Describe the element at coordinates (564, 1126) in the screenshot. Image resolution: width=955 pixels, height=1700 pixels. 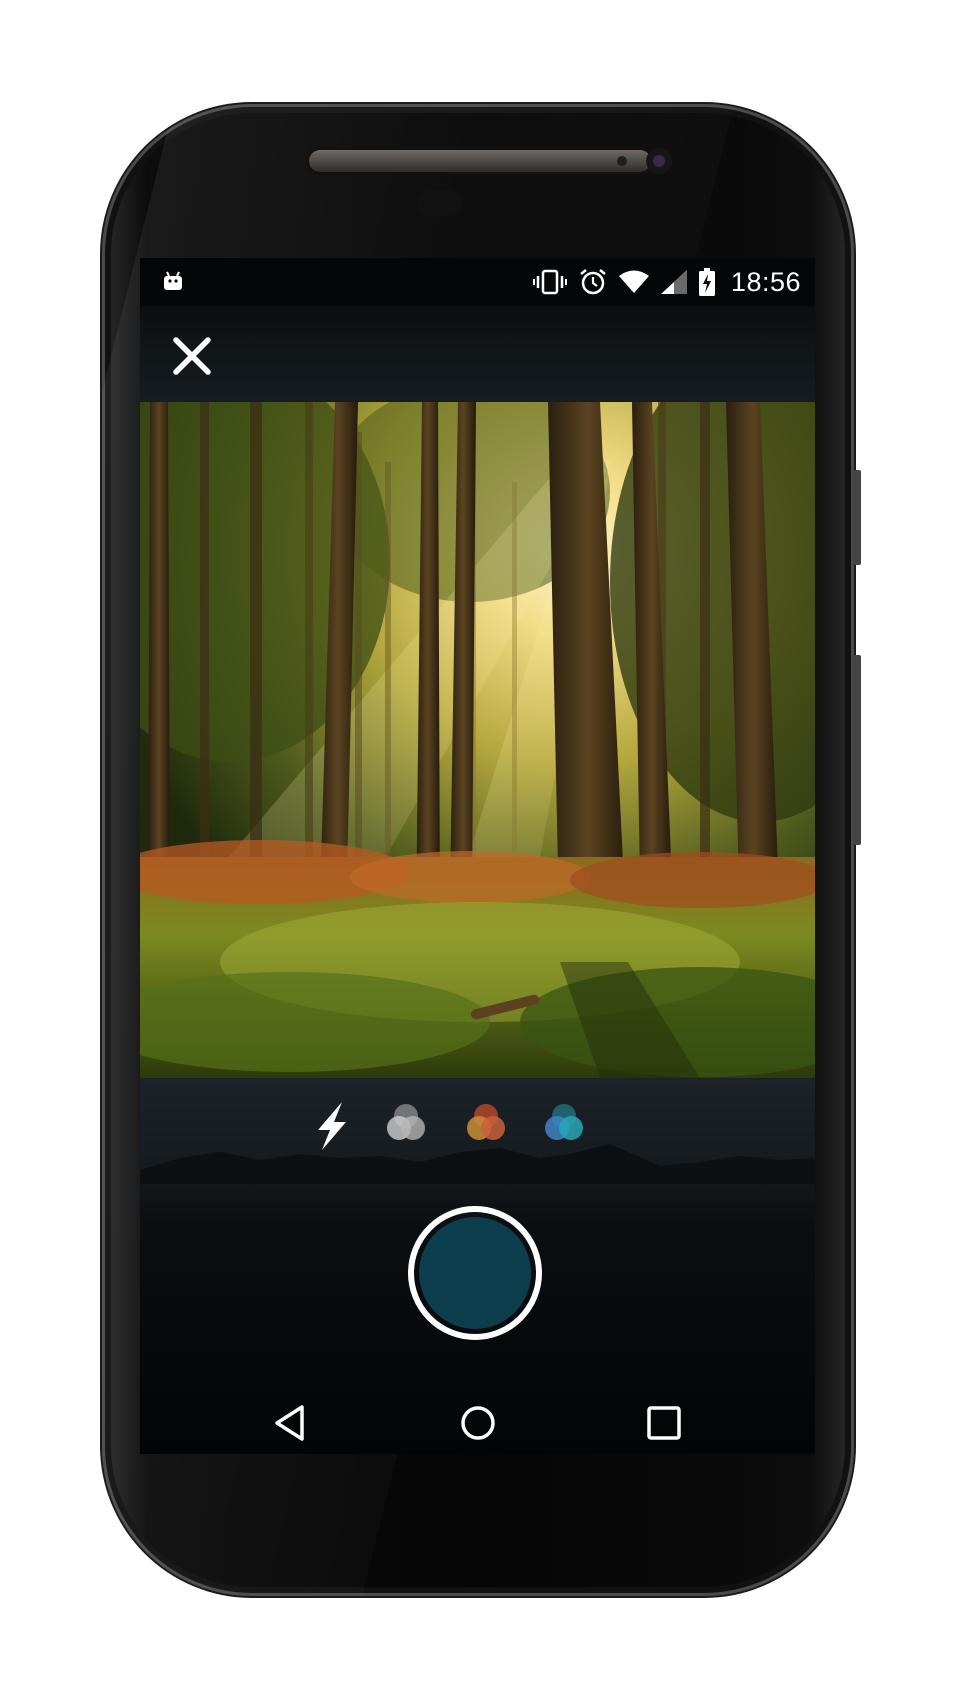
I see `filter-cool` at that location.